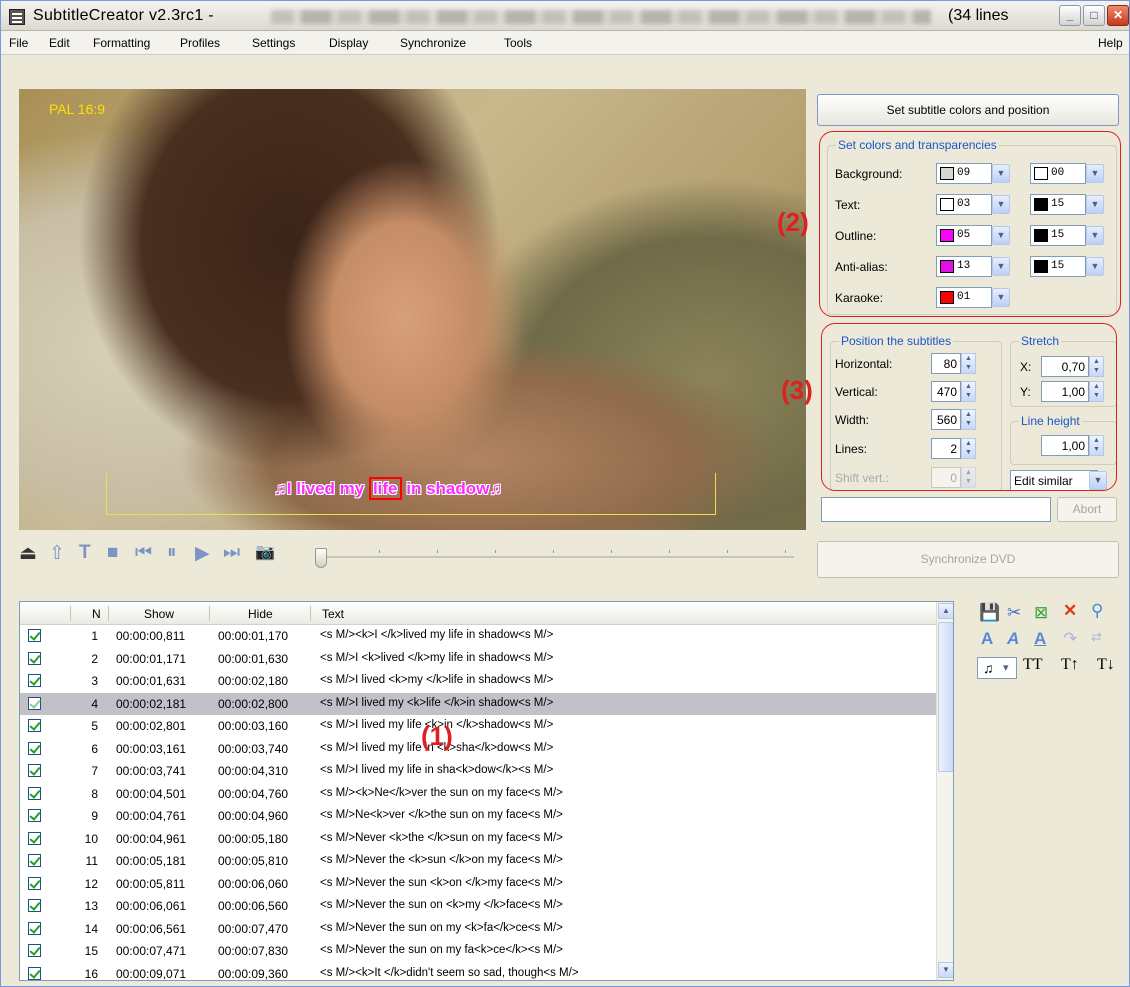 The image size is (1130, 987). I want to click on save-icon: 💾, so click(989, 613).